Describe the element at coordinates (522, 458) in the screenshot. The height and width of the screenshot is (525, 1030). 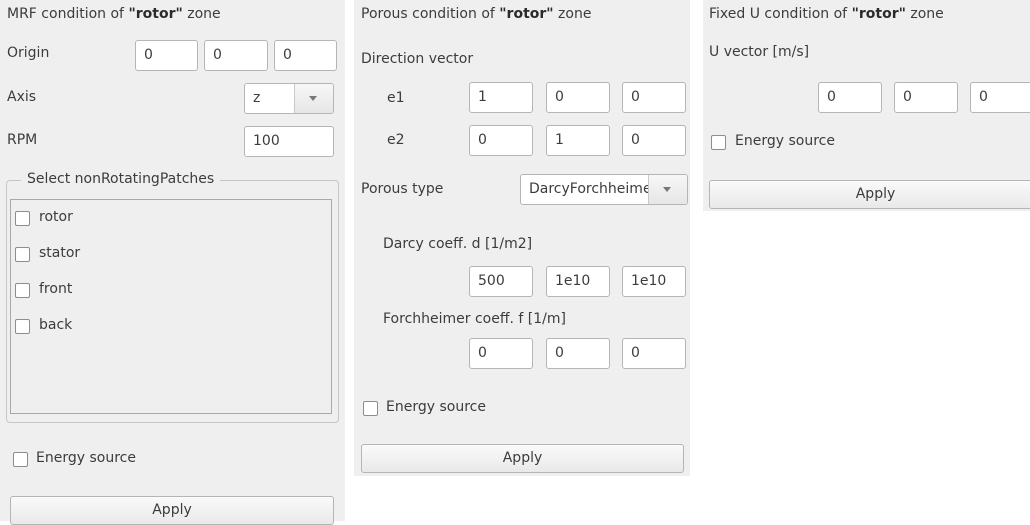
I see `porous-apply-button: Apply` at that location.